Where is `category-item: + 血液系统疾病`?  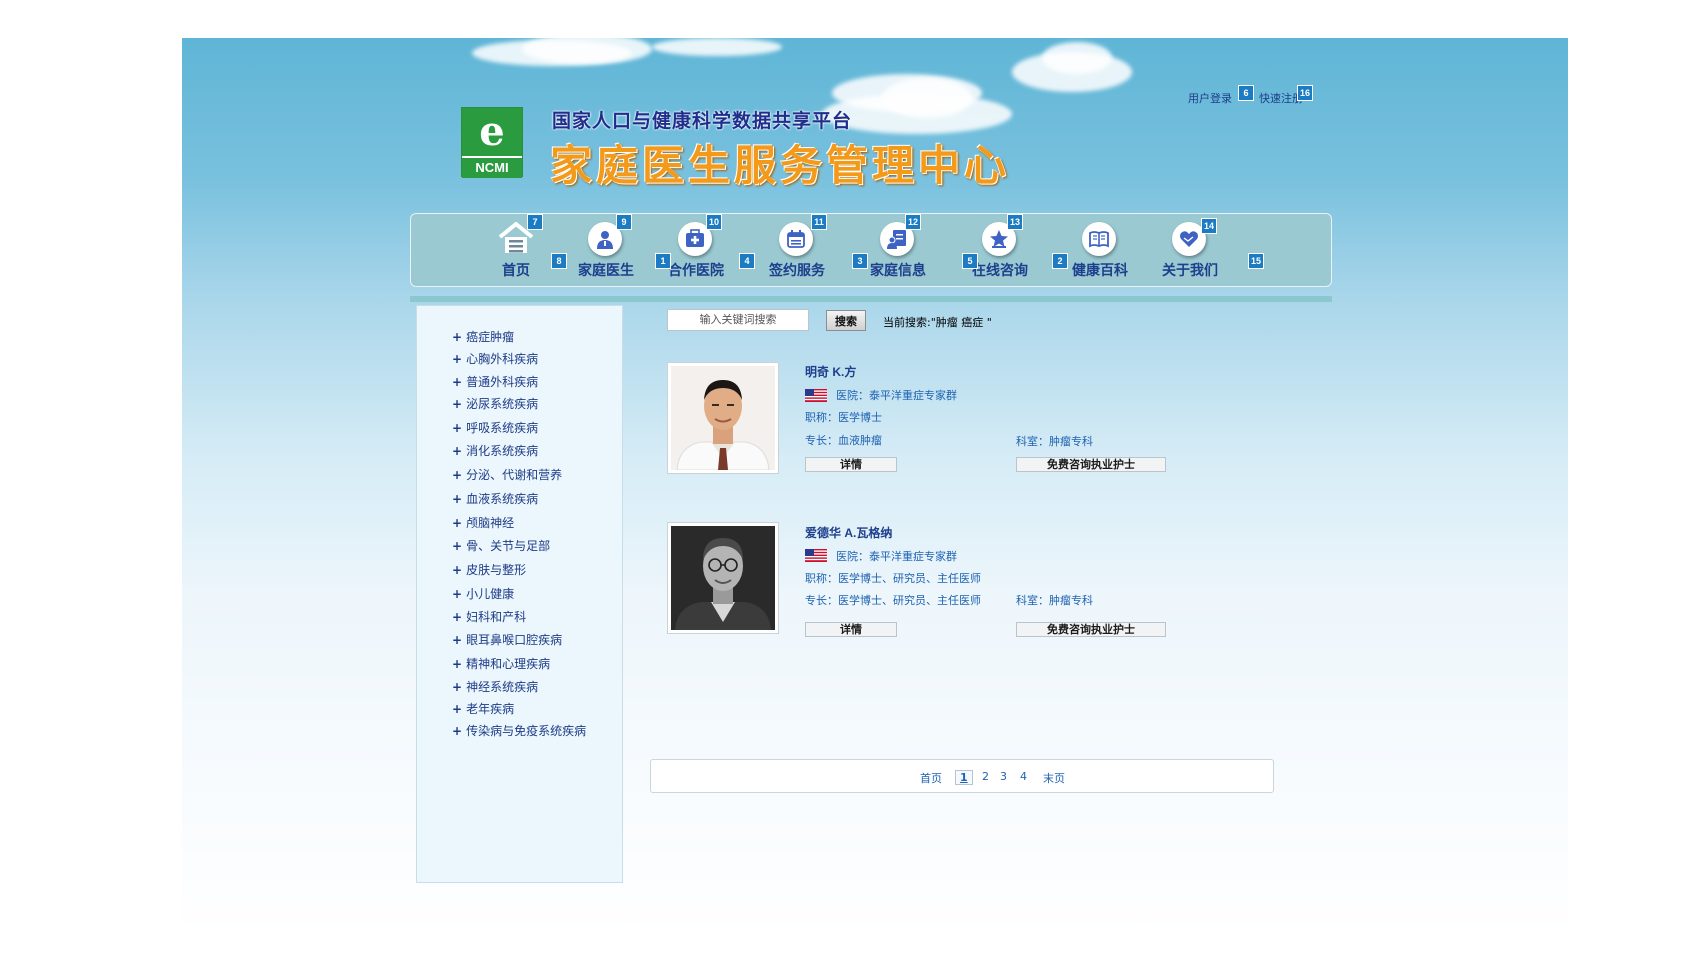 category-item: + 血液系统疾病 is located at coordinates (495, 498).